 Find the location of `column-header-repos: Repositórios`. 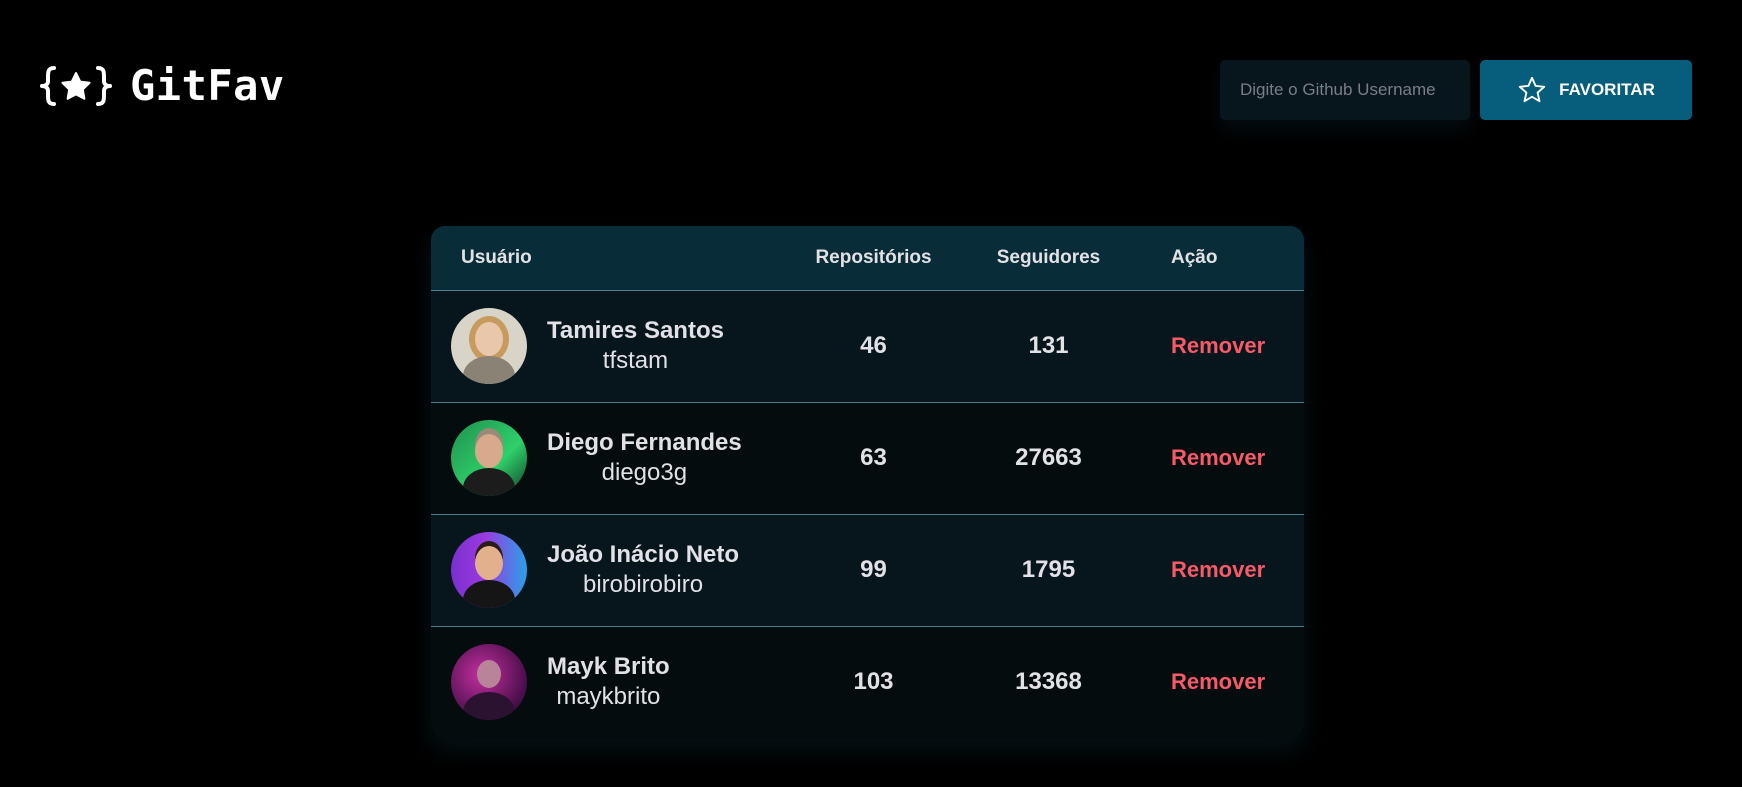

column-header-repos: Repositórios is located at coordinates (873, 257).